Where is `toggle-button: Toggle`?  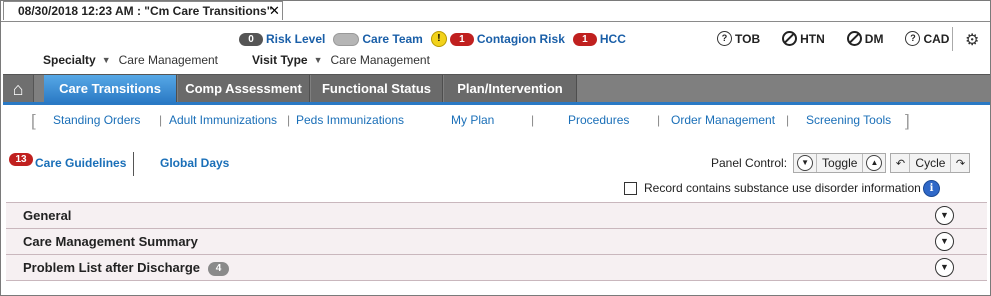
toggle-button: Toggle is located at coordinates (840, 163).